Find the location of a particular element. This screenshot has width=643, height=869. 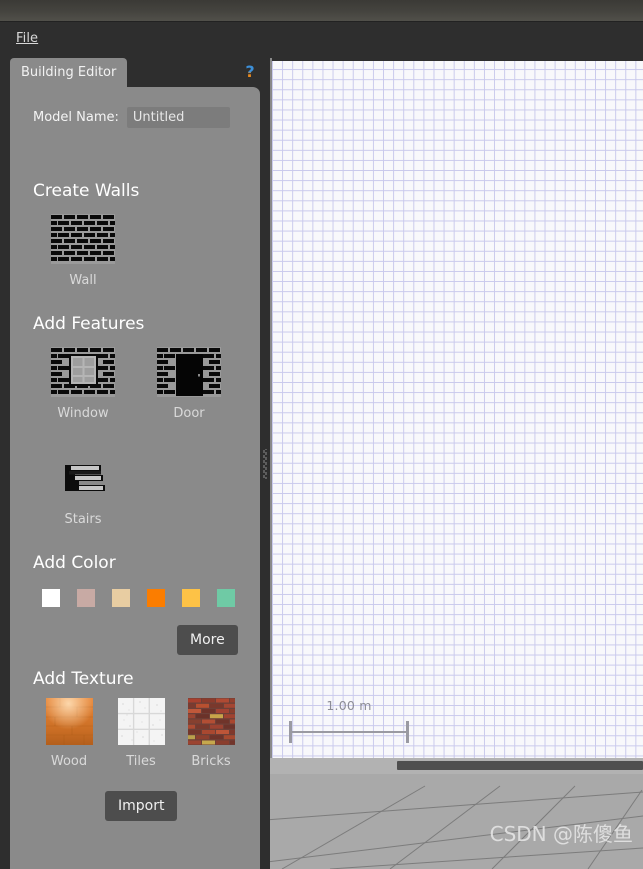

tab-building-editor: Building Editor is located at coordinates (69, 72).